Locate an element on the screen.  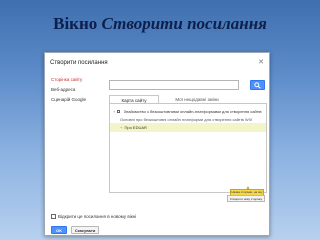
open-in-new-window-option: Відкрити це посилання в новому вікні is located at coordinates (94, 217).